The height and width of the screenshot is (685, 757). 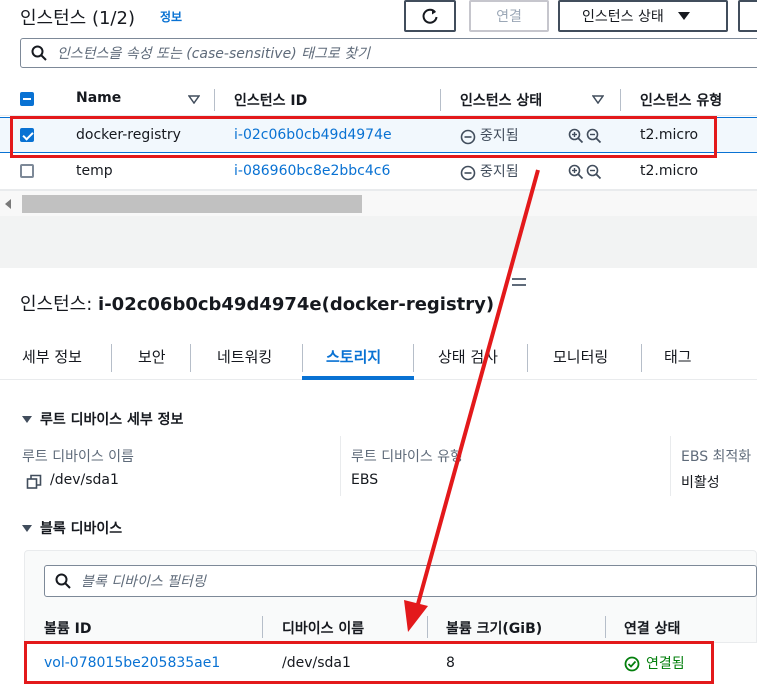 What do you see at coordinates (472, 400) in the screenshot?
I see `annotation-arrow` at bounding box center [472, 400].